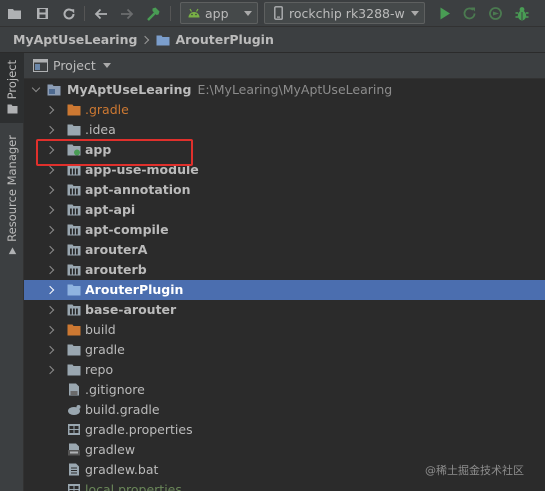  I want to click on text-file-icon, so click(74, 469).